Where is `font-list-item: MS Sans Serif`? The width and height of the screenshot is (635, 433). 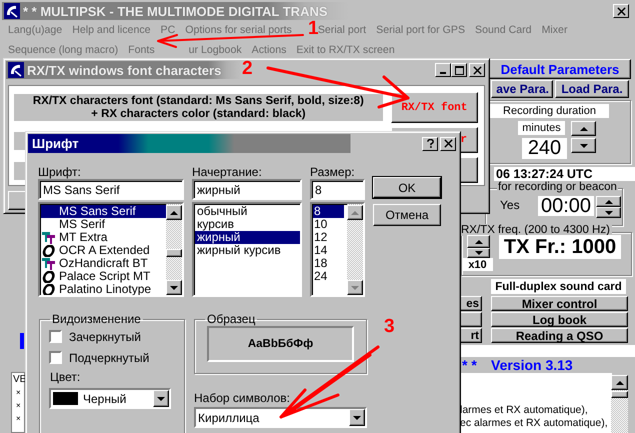
font-list-item: MS Sans Serif is located at coordinates (103, 211).